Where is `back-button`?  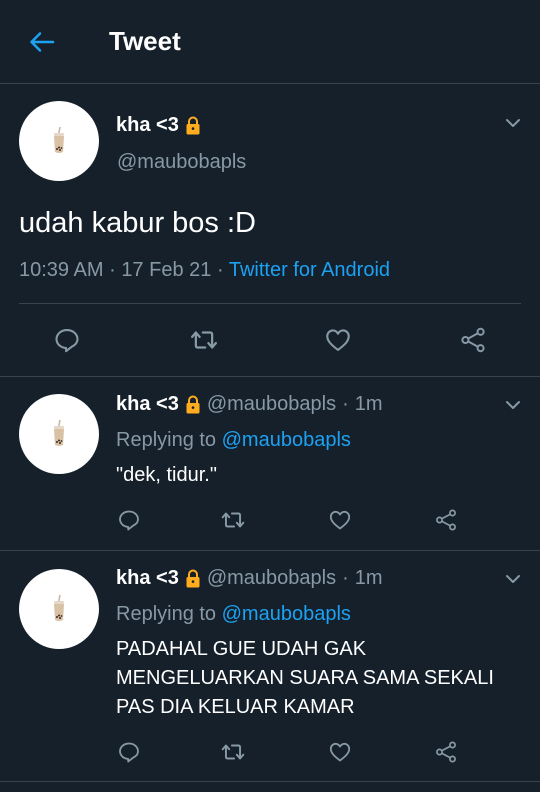 back-button is located at coordinates (42, 42).